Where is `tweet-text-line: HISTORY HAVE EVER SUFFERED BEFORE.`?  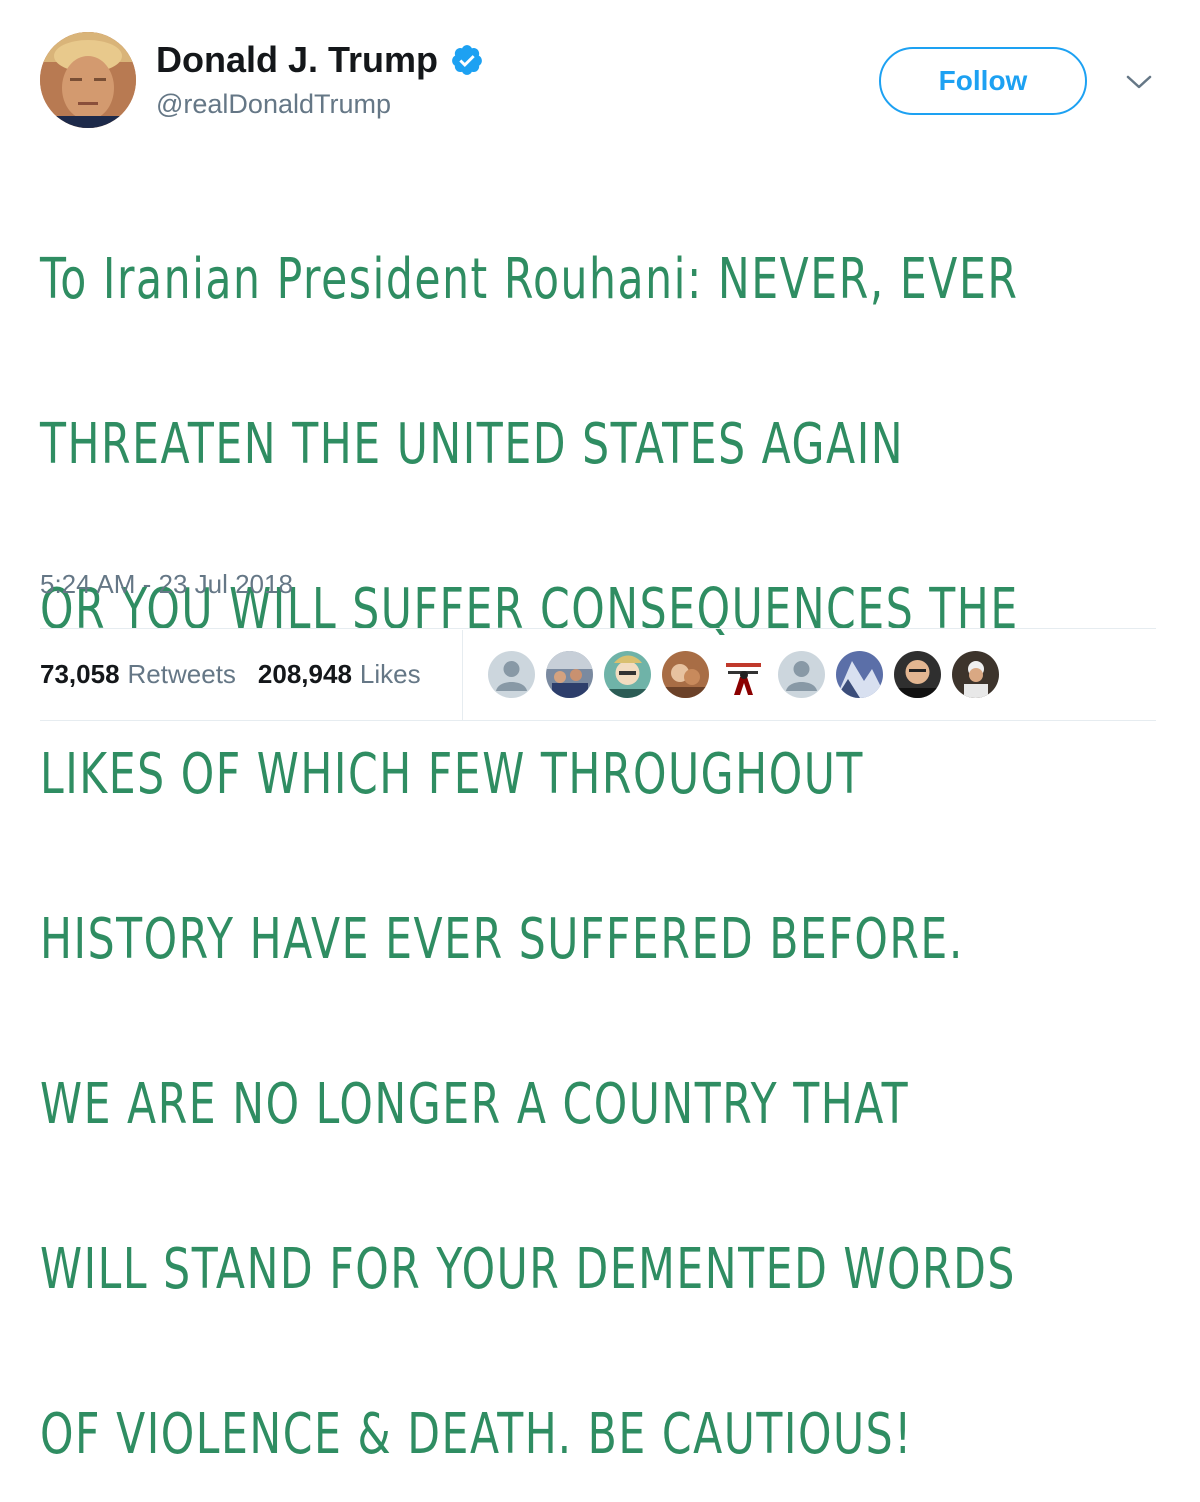
tweet-text-line: HISTORY HAVE EVER SUFFERED BEFORE. is located at coordinates (502, 939).